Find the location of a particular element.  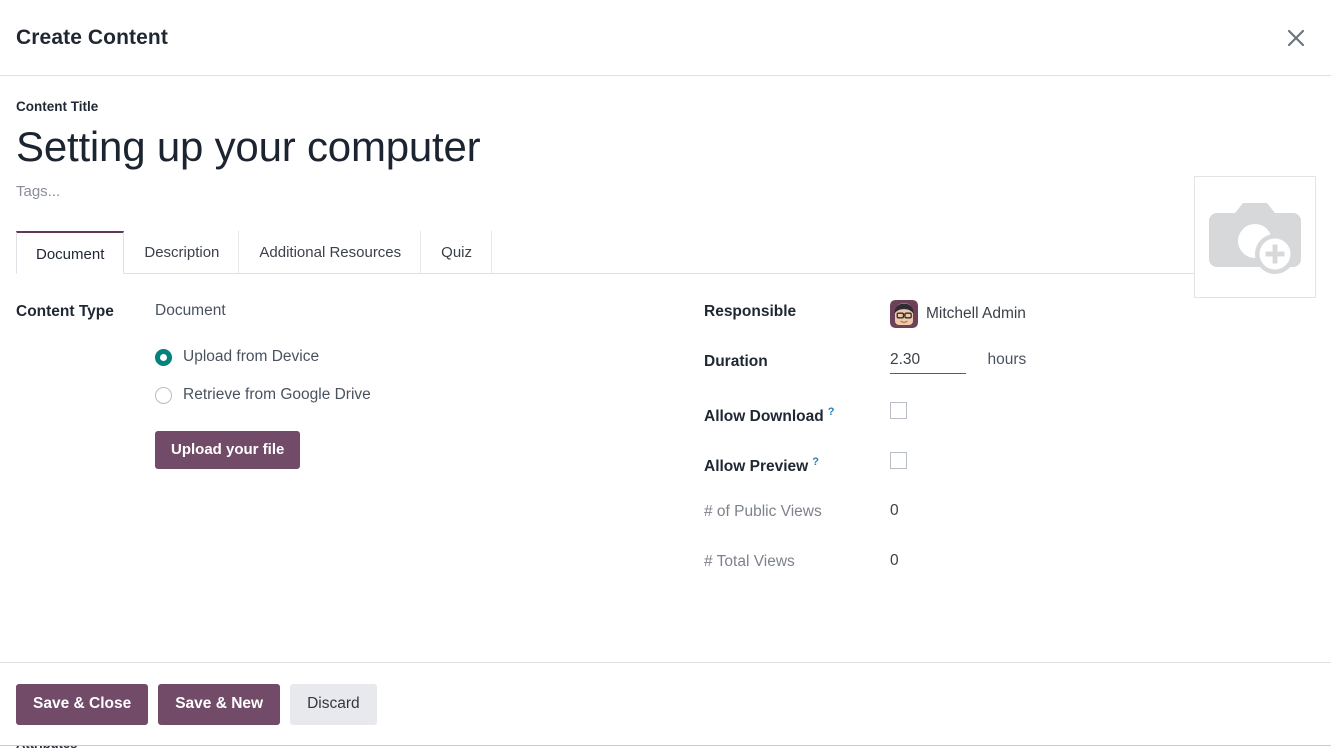

allow-download-checkbox is located at coordinates (898, 410).